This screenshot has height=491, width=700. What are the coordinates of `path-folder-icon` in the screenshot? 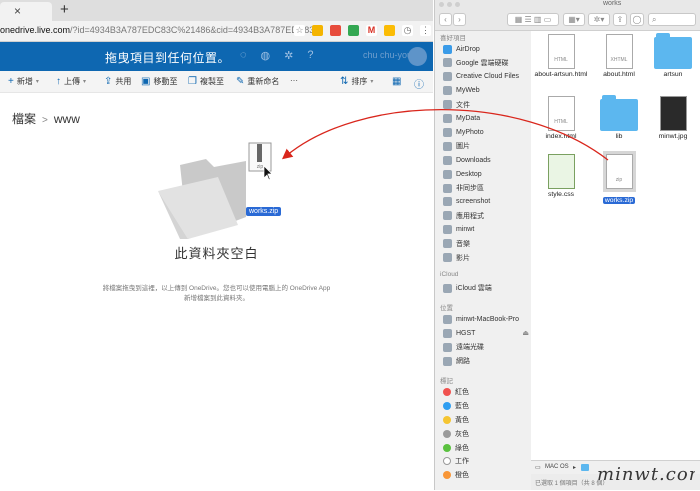 It's located at (585, 467).